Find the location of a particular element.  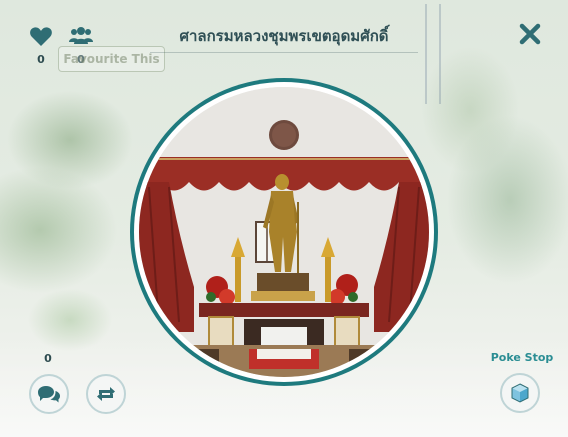

comments-count: 0 is located at coordinates (48, 358).